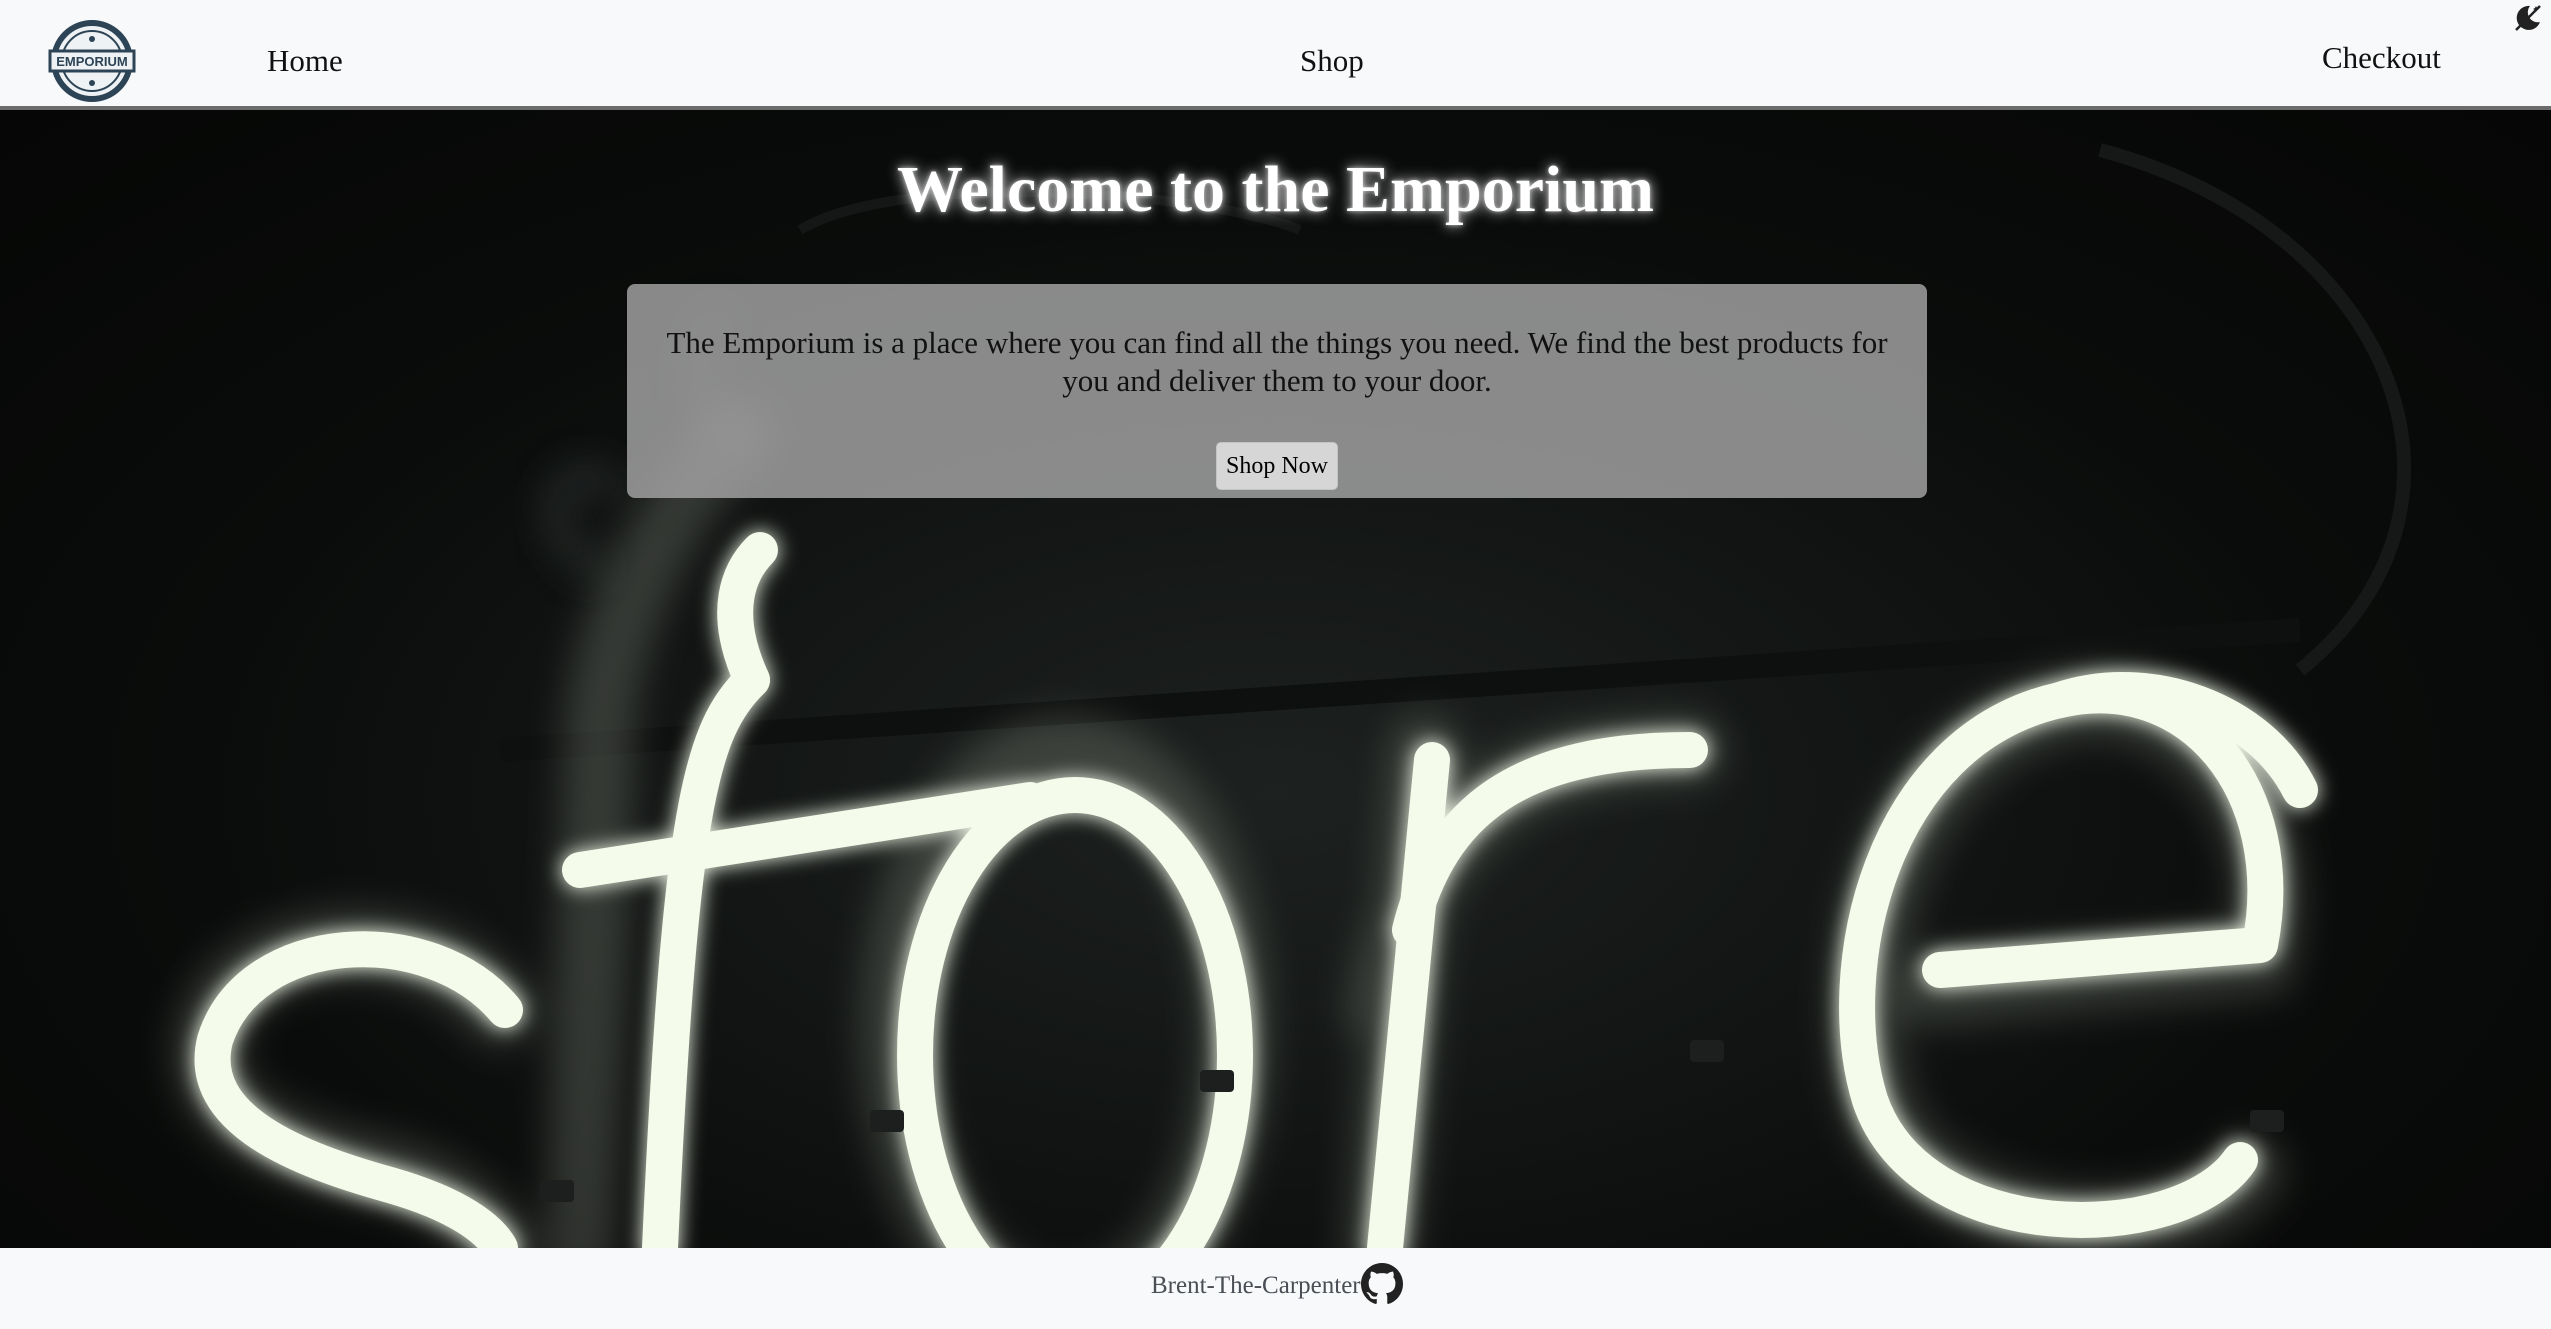 The height and width of the screenshot is (1329, 2551). What do you see at coordinates (305, 61) in the screenshot?
I see `nav-home-link: Home` at bounding box center [305, 61].